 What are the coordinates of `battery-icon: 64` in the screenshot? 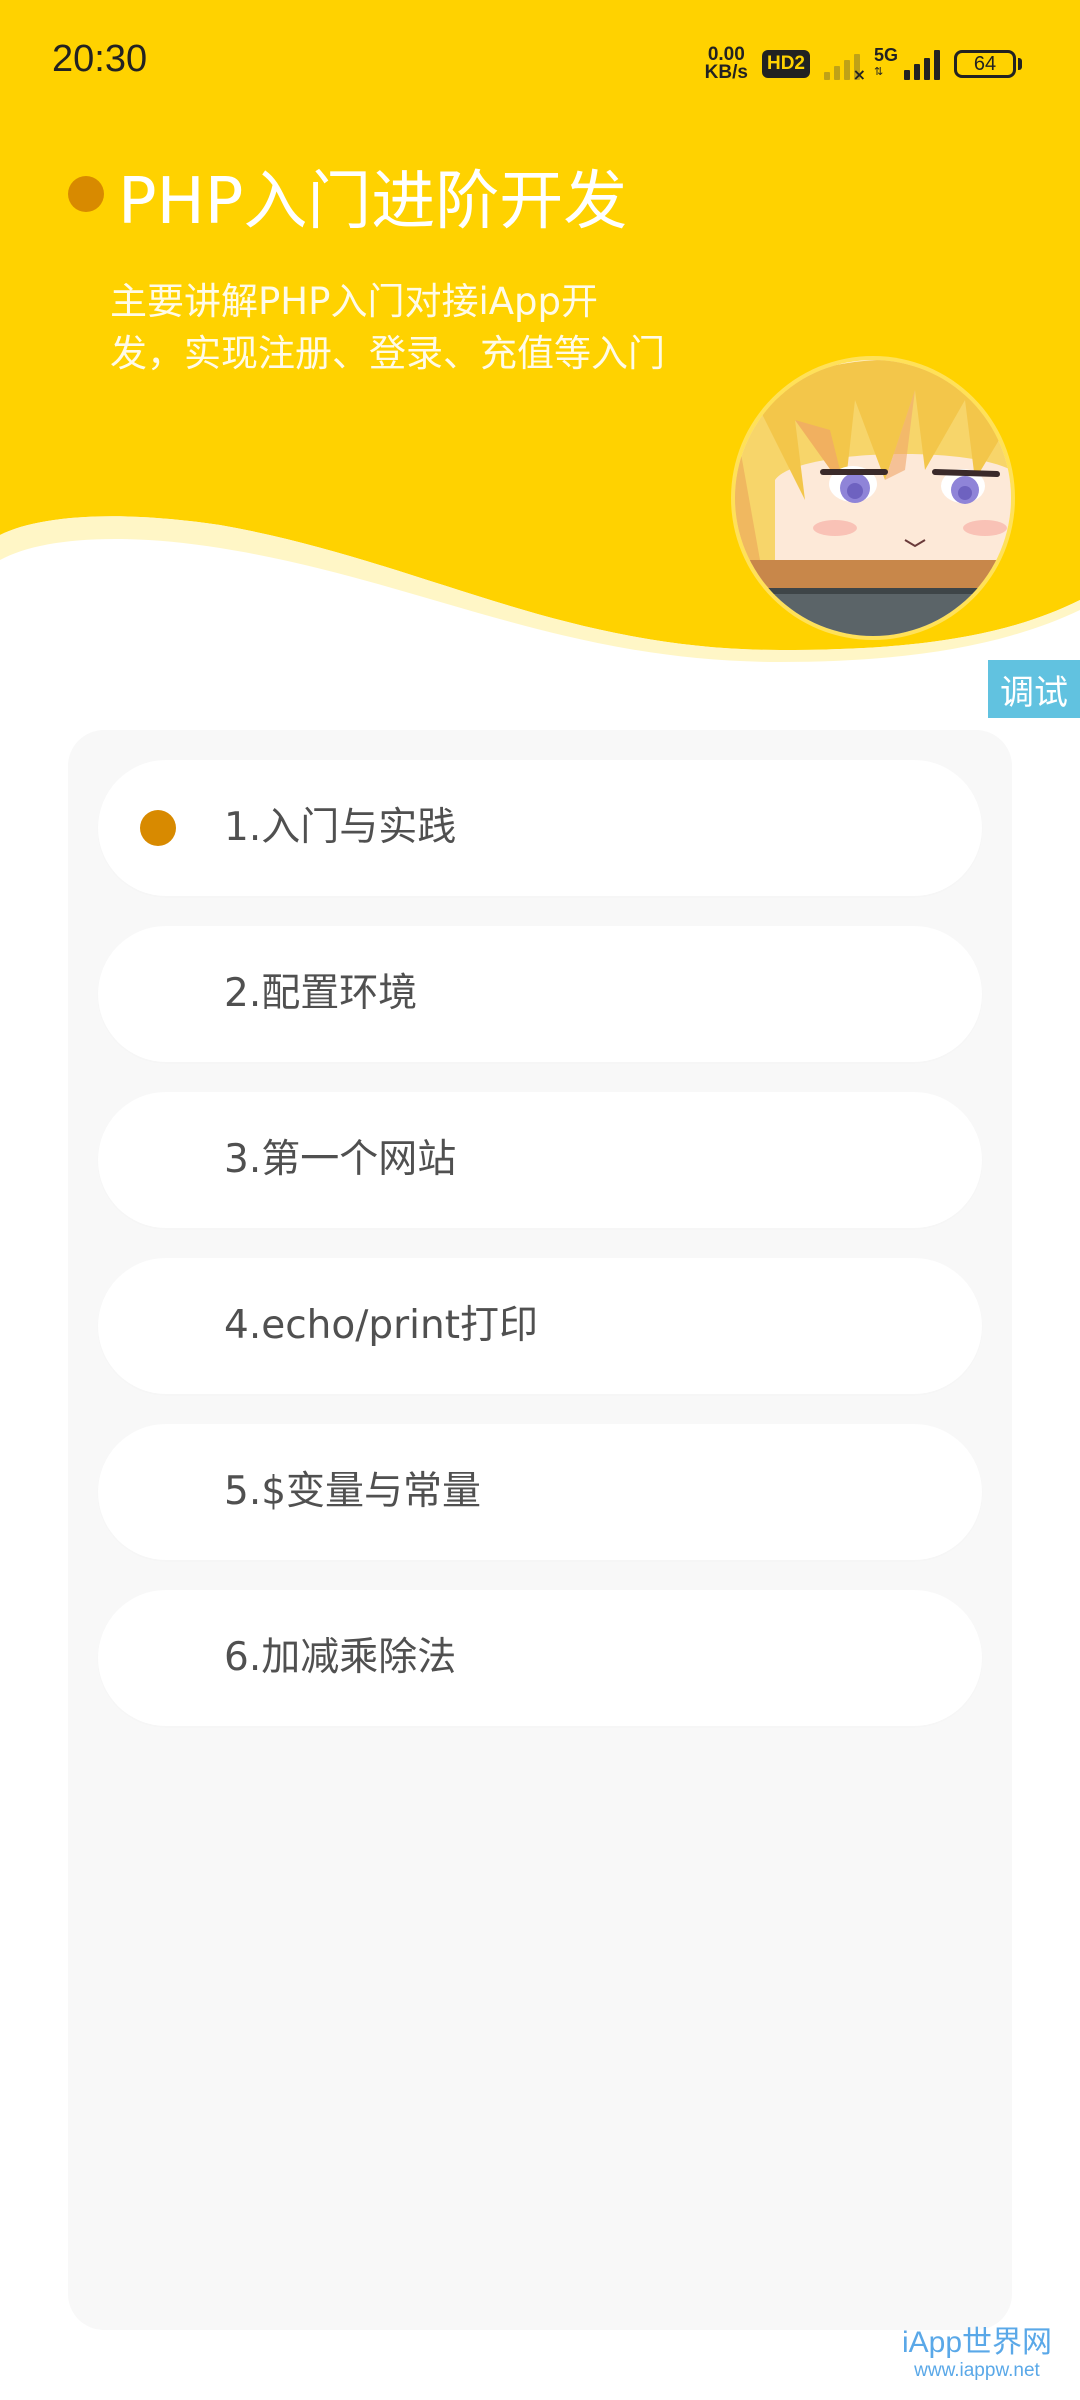 It's located at (988, 64).